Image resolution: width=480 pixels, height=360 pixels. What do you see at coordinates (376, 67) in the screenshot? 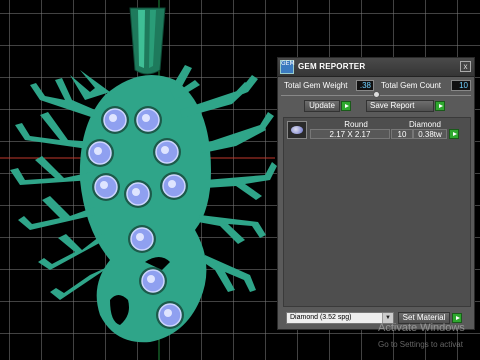
I see `panel-titlebar: GEM GEM REPORTER x` at bounding box center [376, 67].